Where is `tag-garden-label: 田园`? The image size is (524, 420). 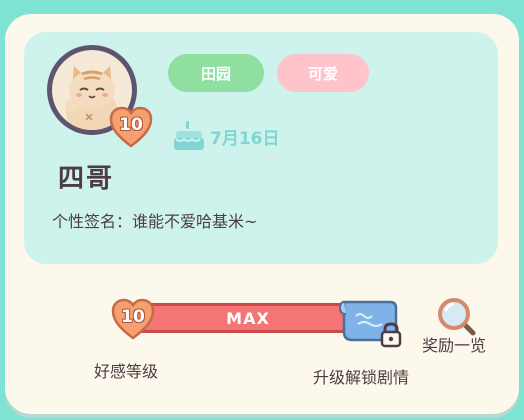 tag-garden-label: 田园 is located at coordinates (215, 73).